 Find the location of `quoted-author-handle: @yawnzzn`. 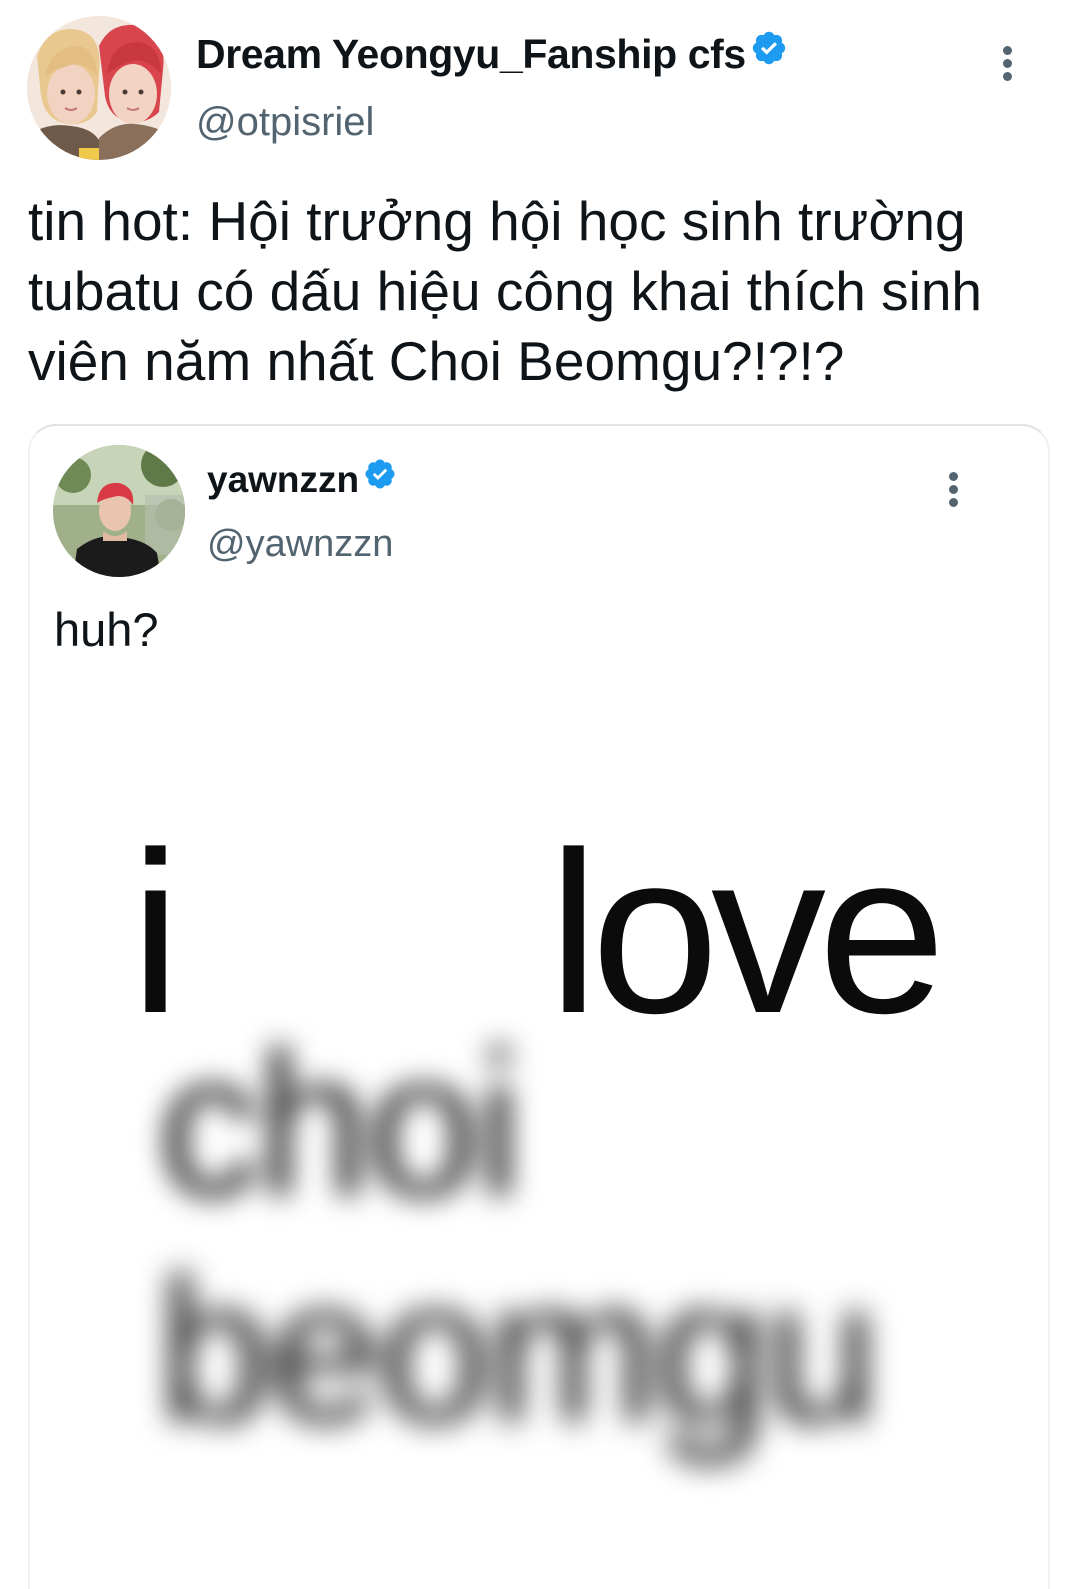

quoted-author-handle: @yawnzzn is located at coordinates (300, 544).